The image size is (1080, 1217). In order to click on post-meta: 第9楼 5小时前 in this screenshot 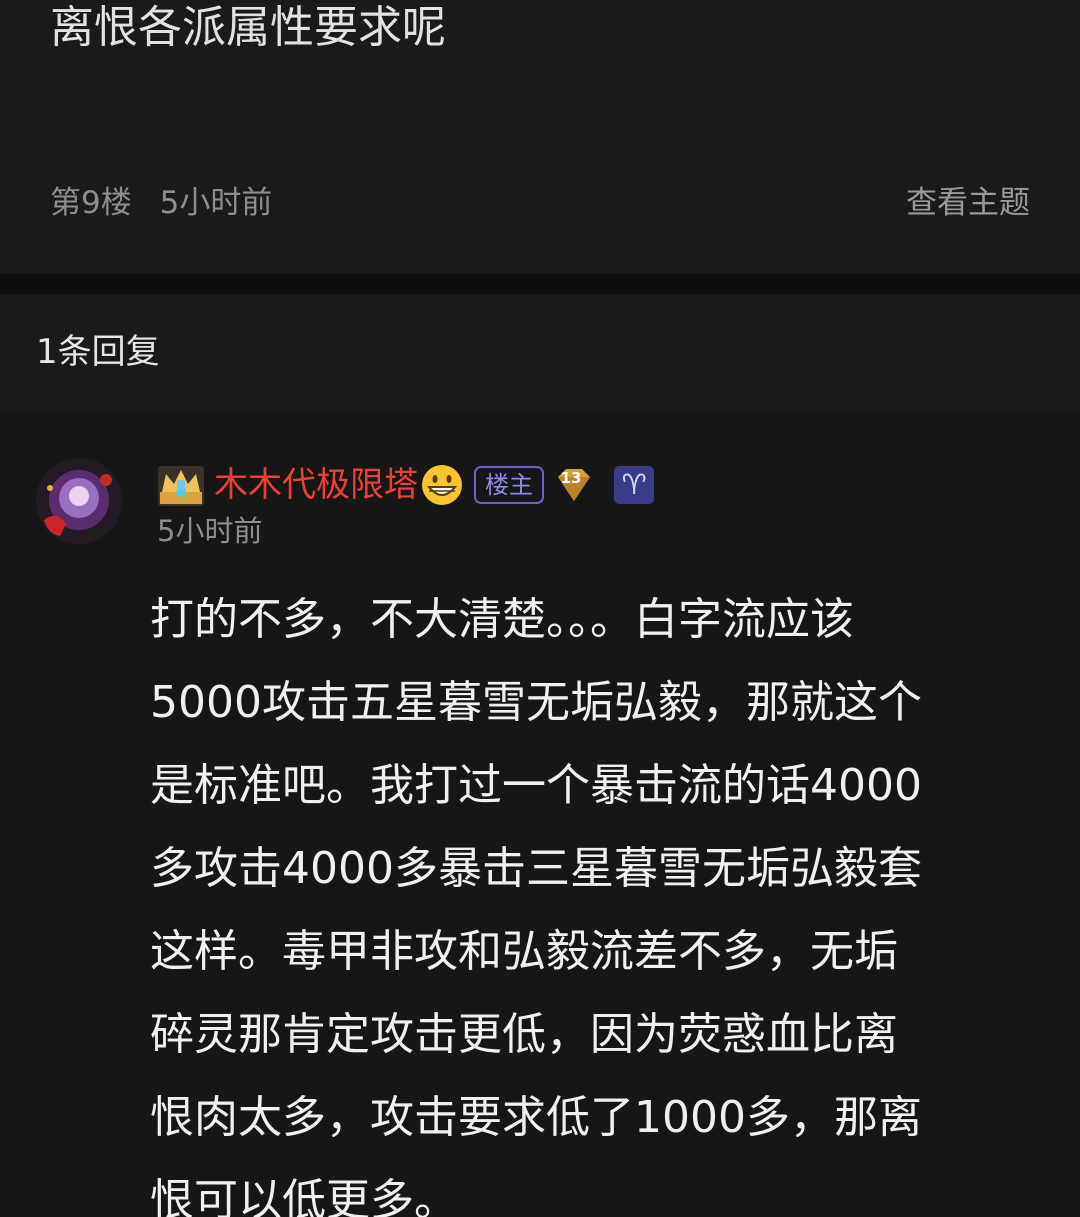, I will do `click(161, 203)`.